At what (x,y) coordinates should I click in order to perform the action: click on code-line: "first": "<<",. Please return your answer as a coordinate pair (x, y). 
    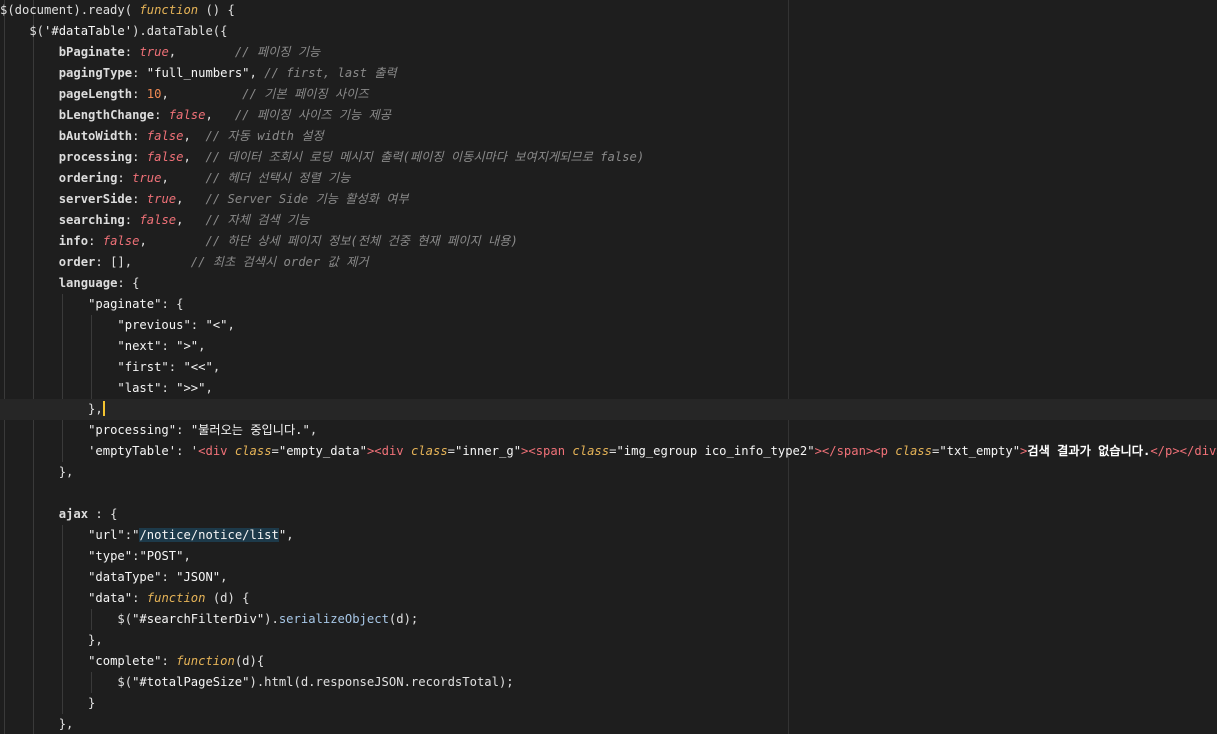
    Looking at the image, I should click on (608, 367).